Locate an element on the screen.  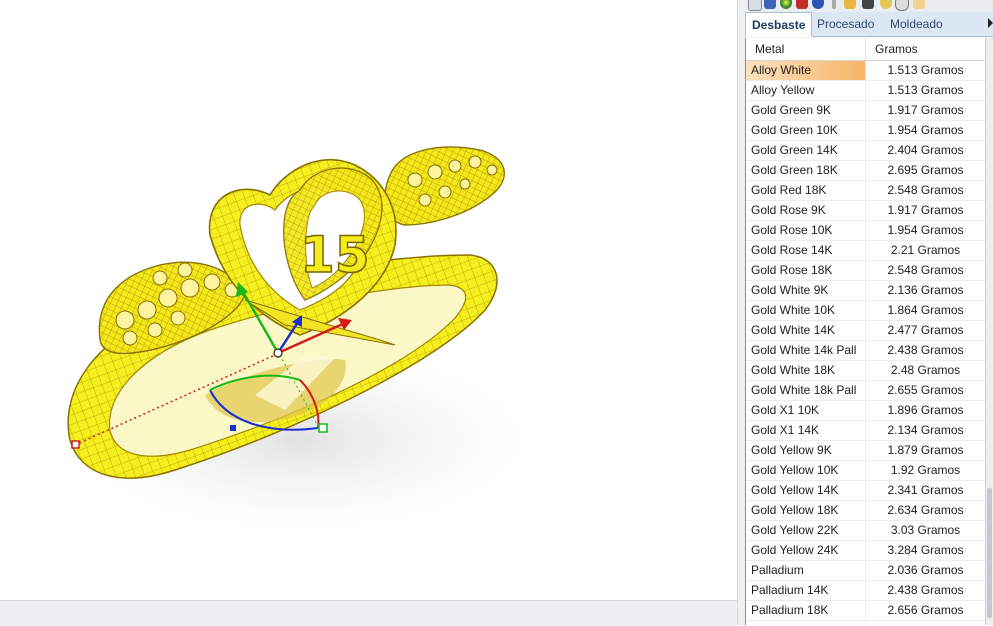
metal-cell: Gold Yellow 14K is located at coordinates (806, 490).